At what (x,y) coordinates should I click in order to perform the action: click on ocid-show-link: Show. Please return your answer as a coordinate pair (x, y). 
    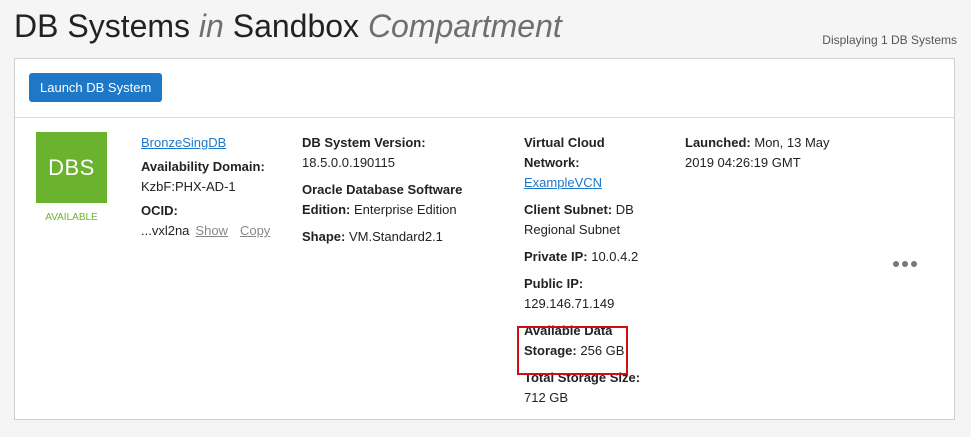
    Looking at the image, I should click on (211, 230).